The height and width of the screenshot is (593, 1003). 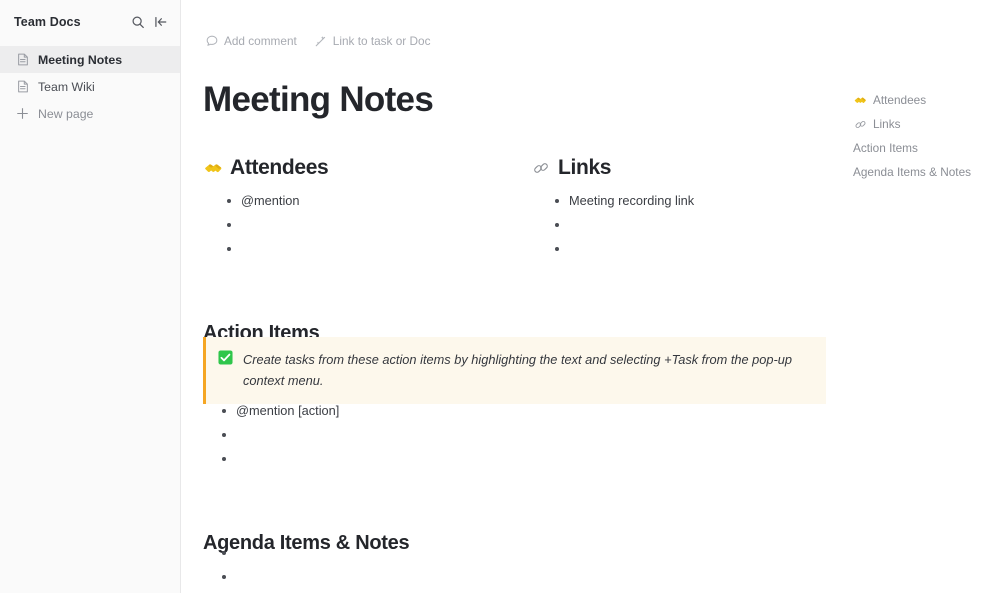 I want to click on sparkle-link-icon, so click(x=320, y=41).